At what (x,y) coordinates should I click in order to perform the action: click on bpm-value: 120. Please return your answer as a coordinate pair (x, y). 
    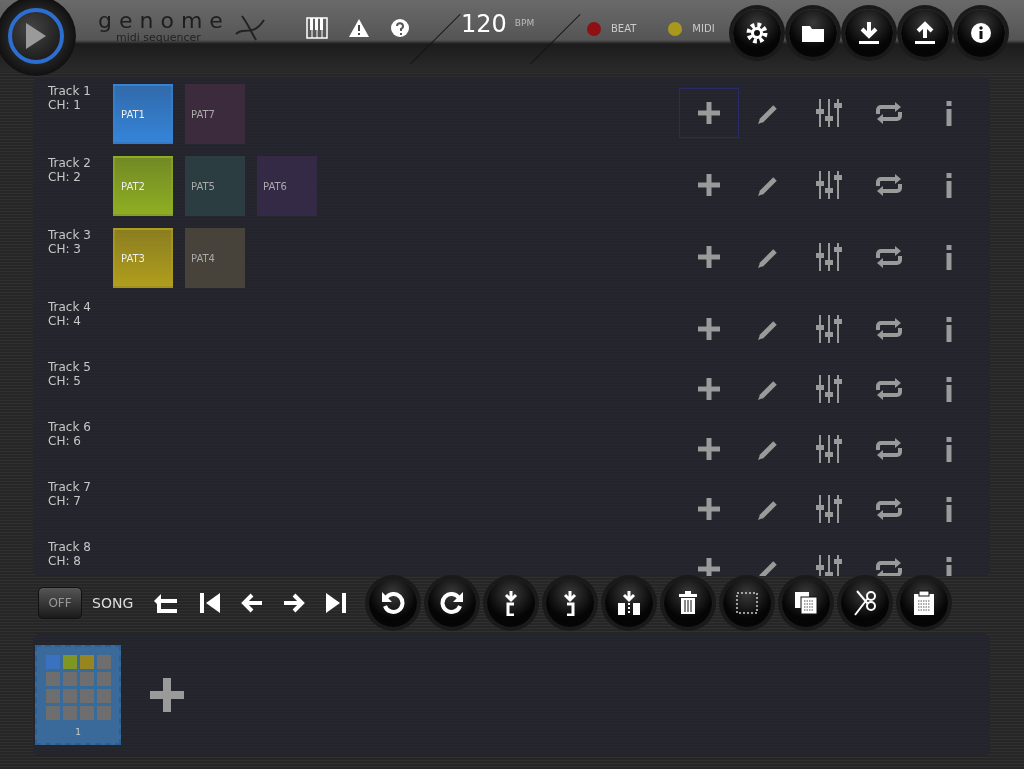
    Looking at the image, I should click on (484, 24).